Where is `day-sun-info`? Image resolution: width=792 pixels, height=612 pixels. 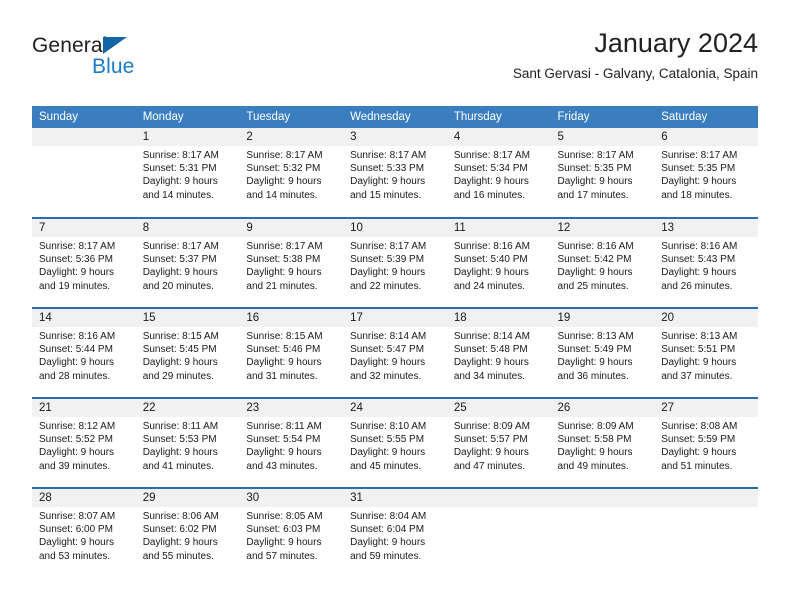 day-sun-info is located at coordinates (603, 508).